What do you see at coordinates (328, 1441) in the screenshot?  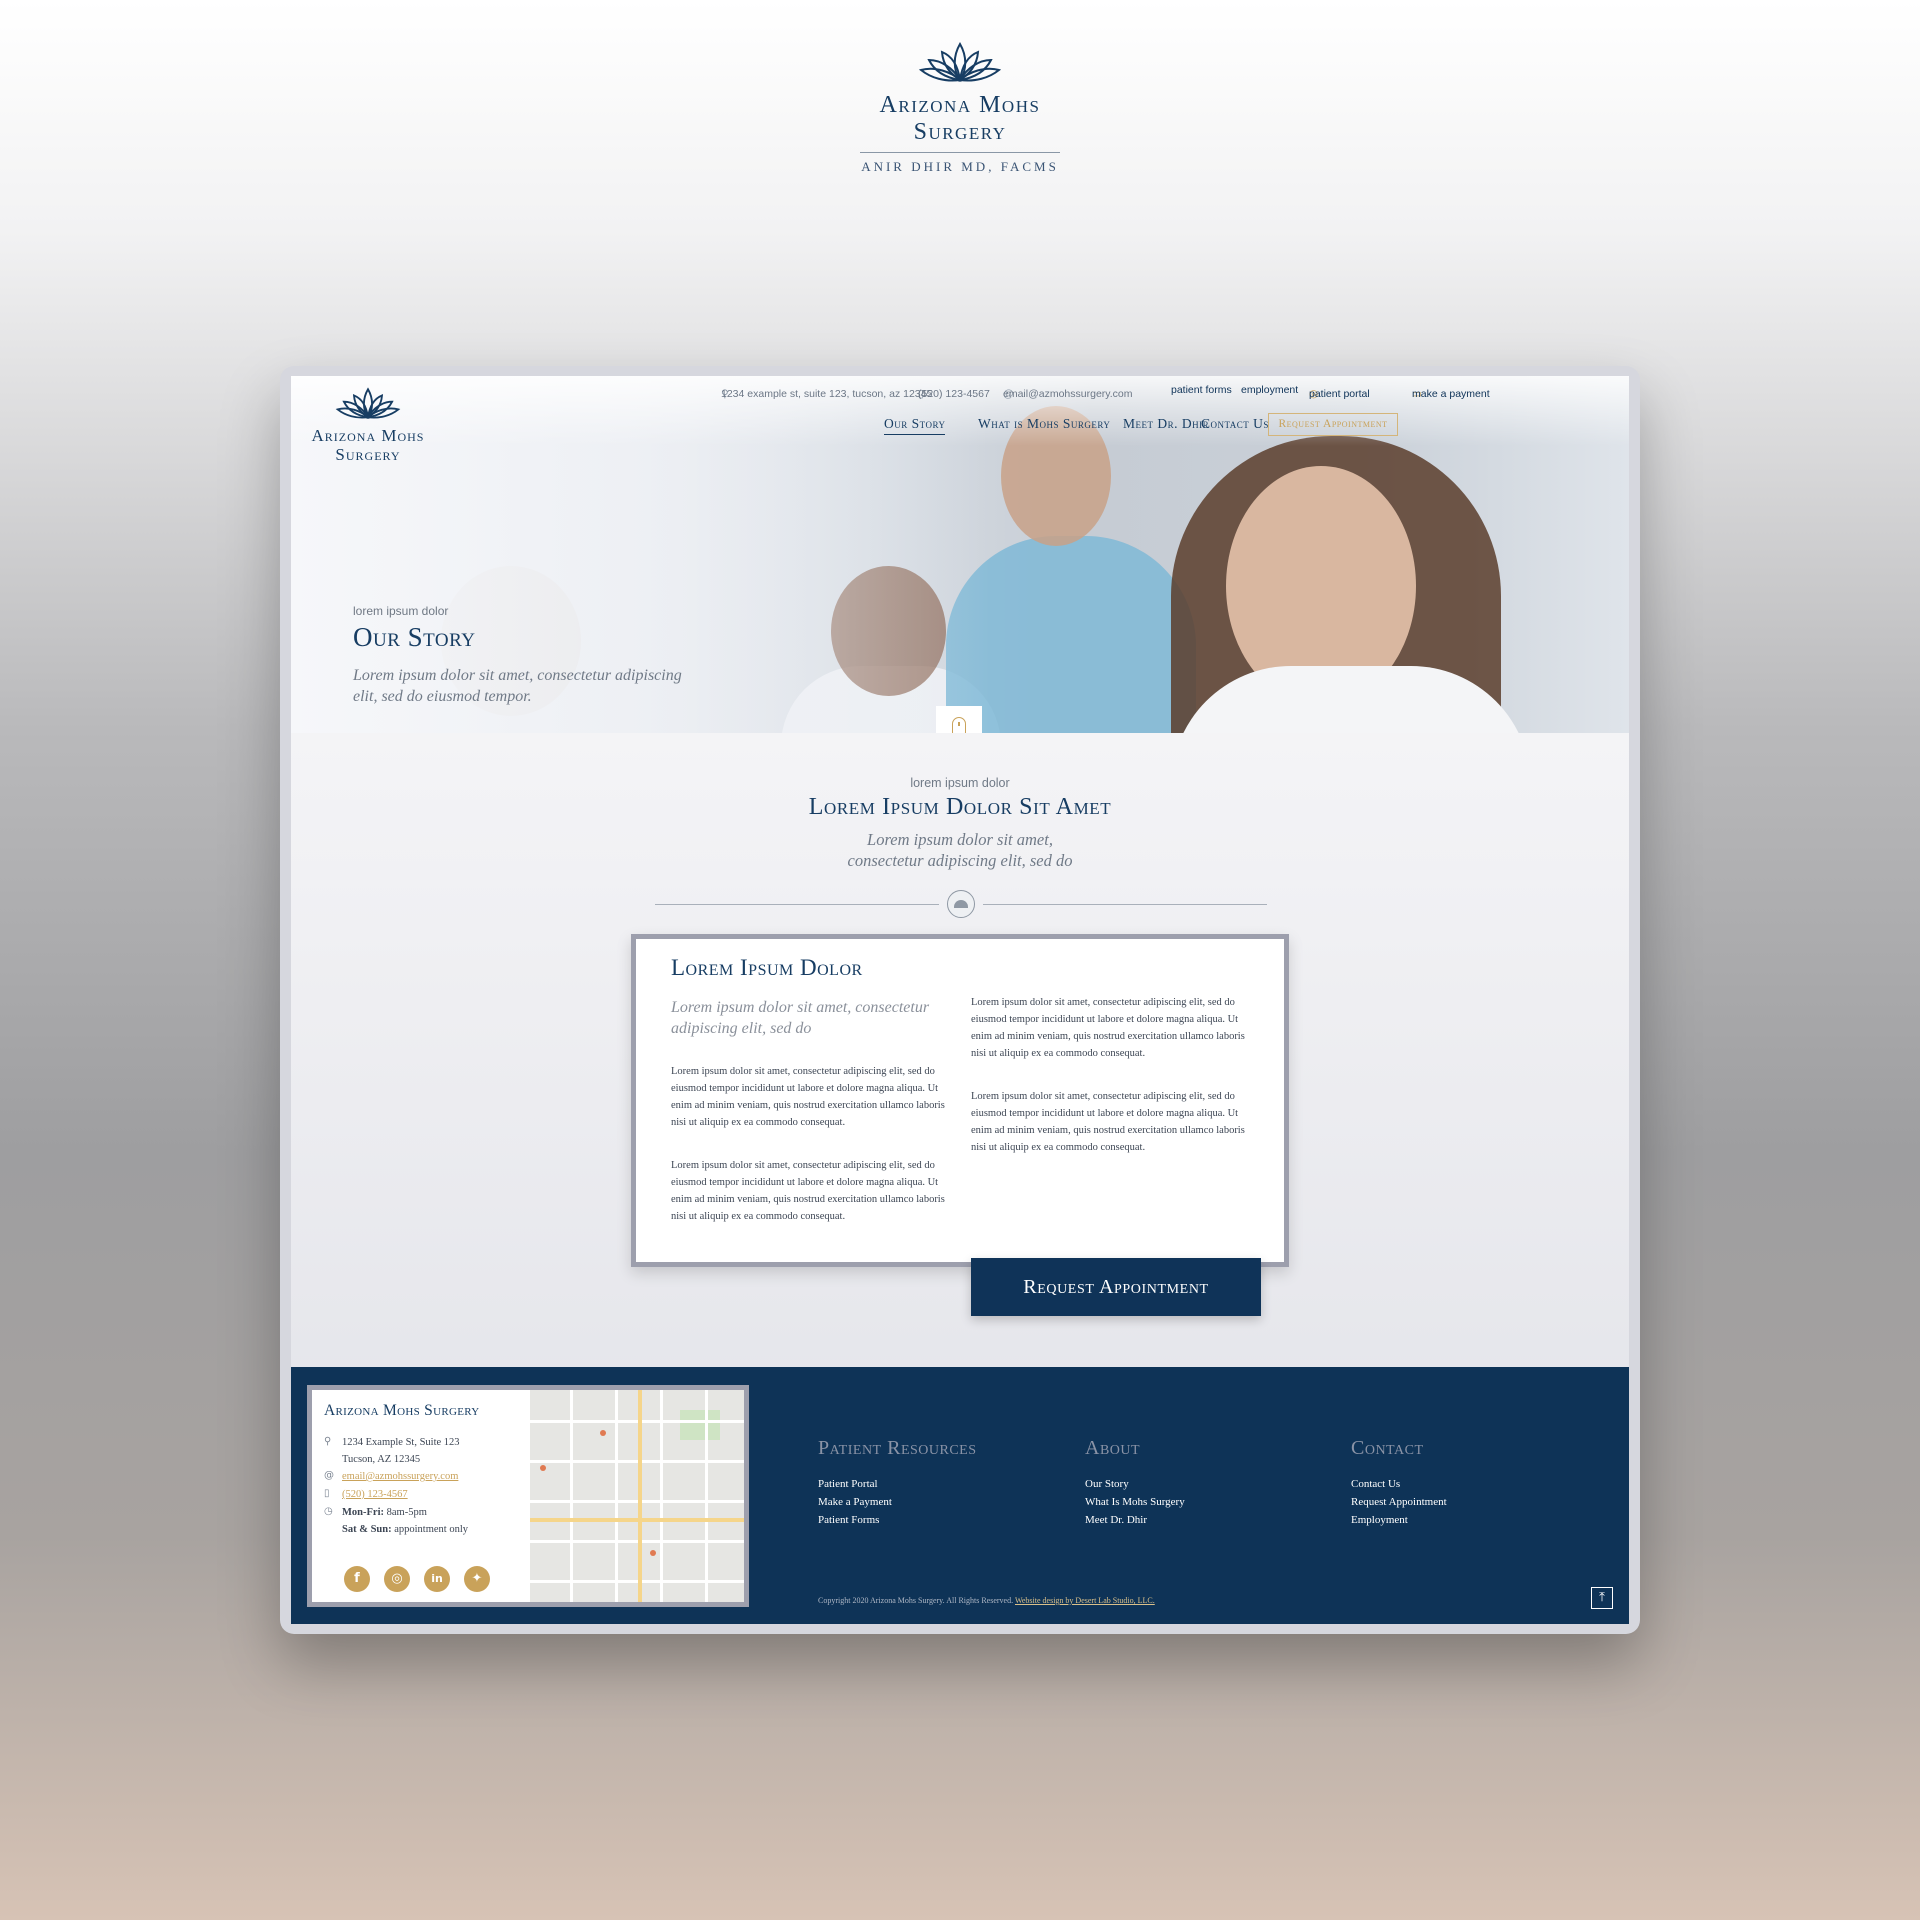 I see `location-pin-icon: ⚲` at bounding box center [328, 1441].